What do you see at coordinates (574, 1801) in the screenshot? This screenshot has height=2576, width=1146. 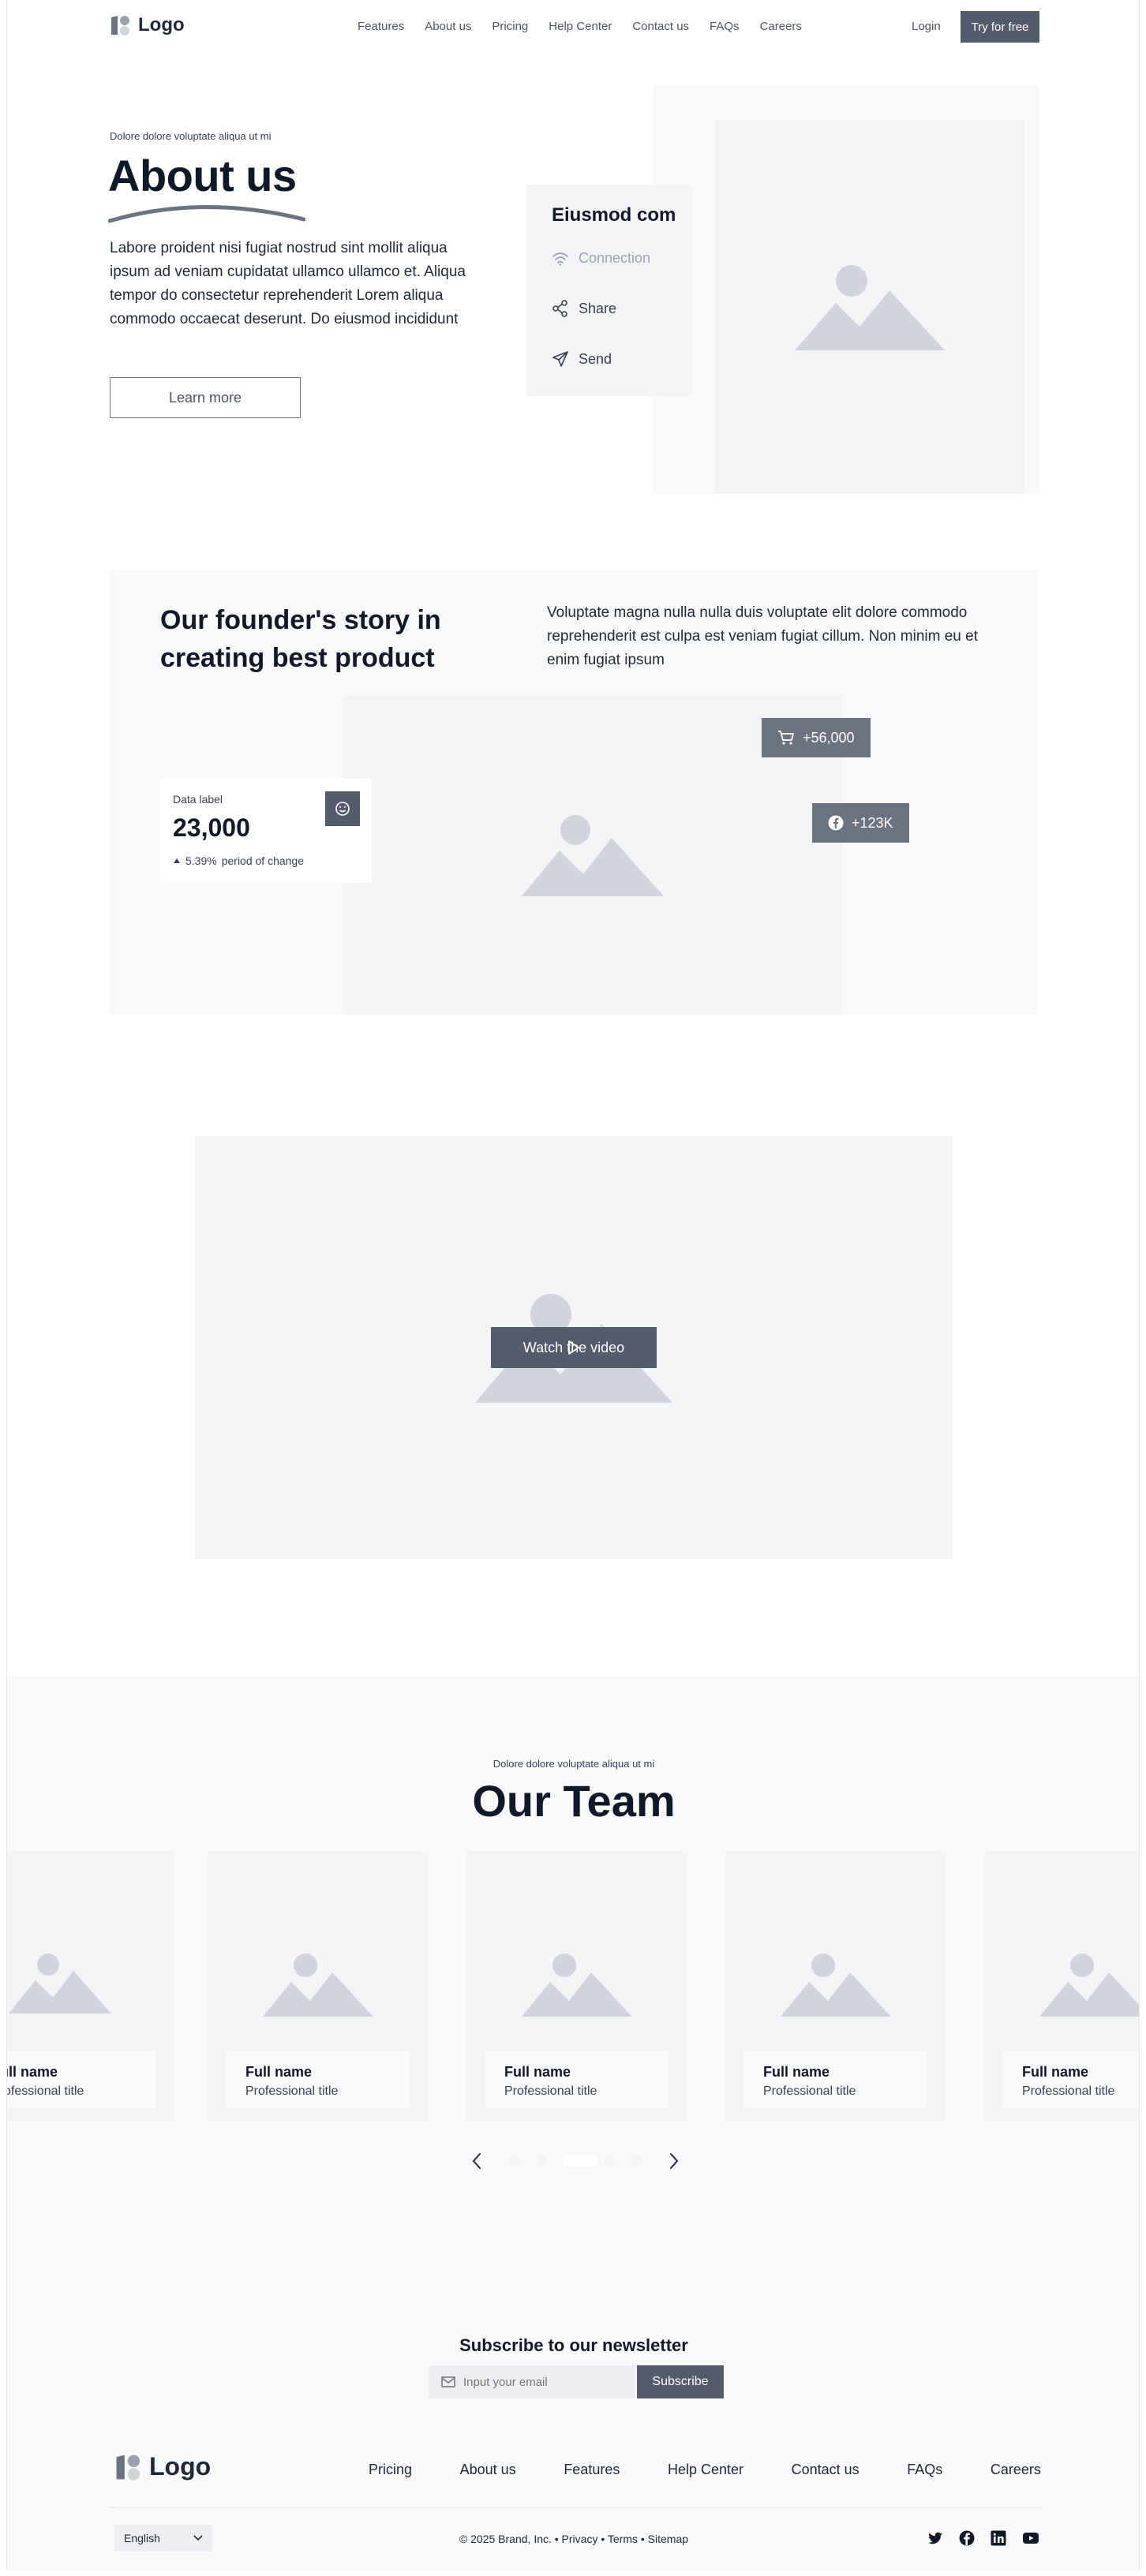 I see `team-title: Our Team` at bounding box center [574, 1801].